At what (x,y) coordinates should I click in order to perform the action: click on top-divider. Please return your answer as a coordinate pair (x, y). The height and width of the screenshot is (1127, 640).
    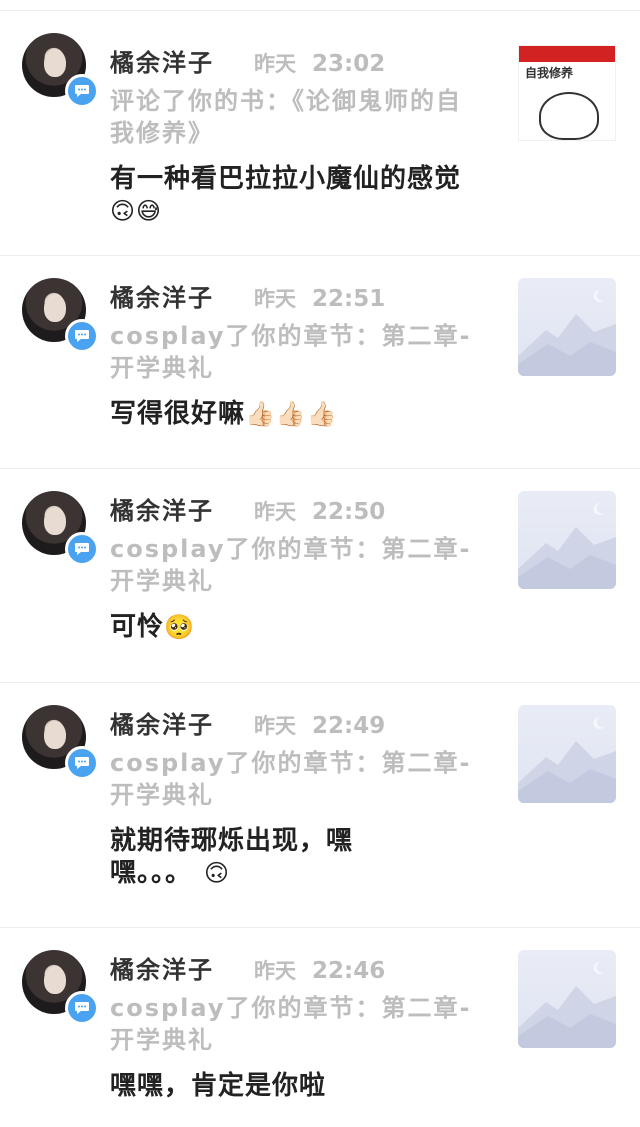
    Looking at the image, I should click on (320, 5).